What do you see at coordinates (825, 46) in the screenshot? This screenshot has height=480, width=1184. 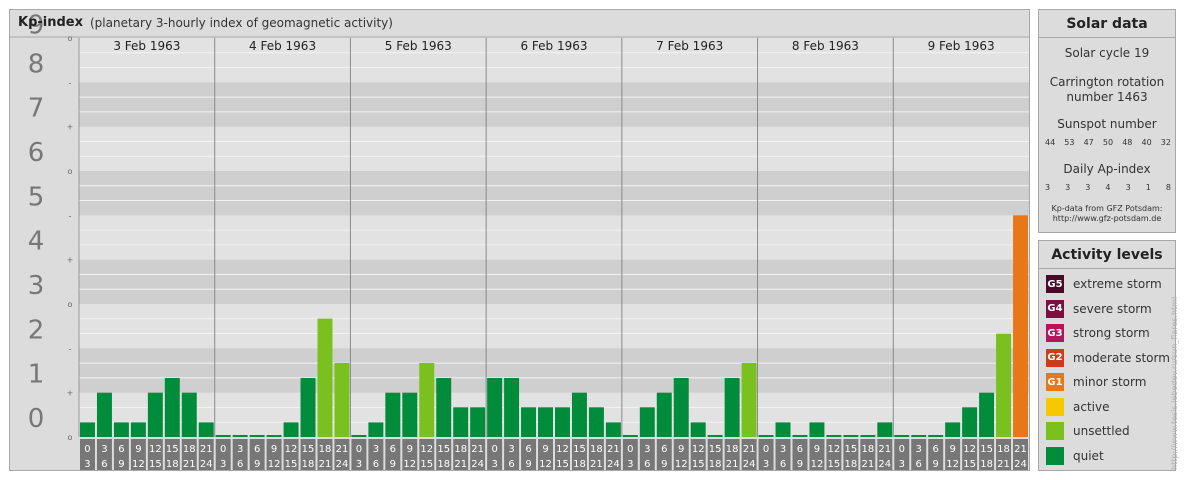 I see `day-label: 8 Feb 1963` at bounding box center [825, 46].